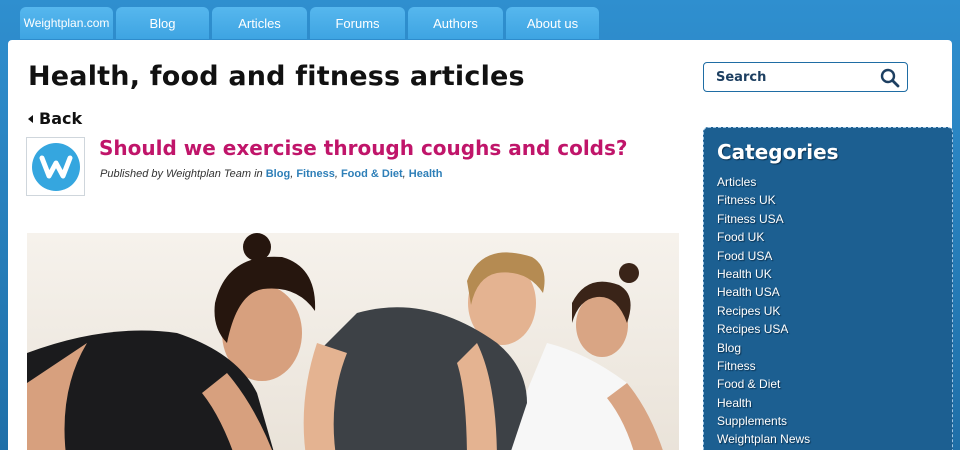 The height and width of the screenshot is (450, 960). What do you see at coordinates (61, 118) in the screenshot?
I see `back-label: Back` at bounding box center [61, 118].